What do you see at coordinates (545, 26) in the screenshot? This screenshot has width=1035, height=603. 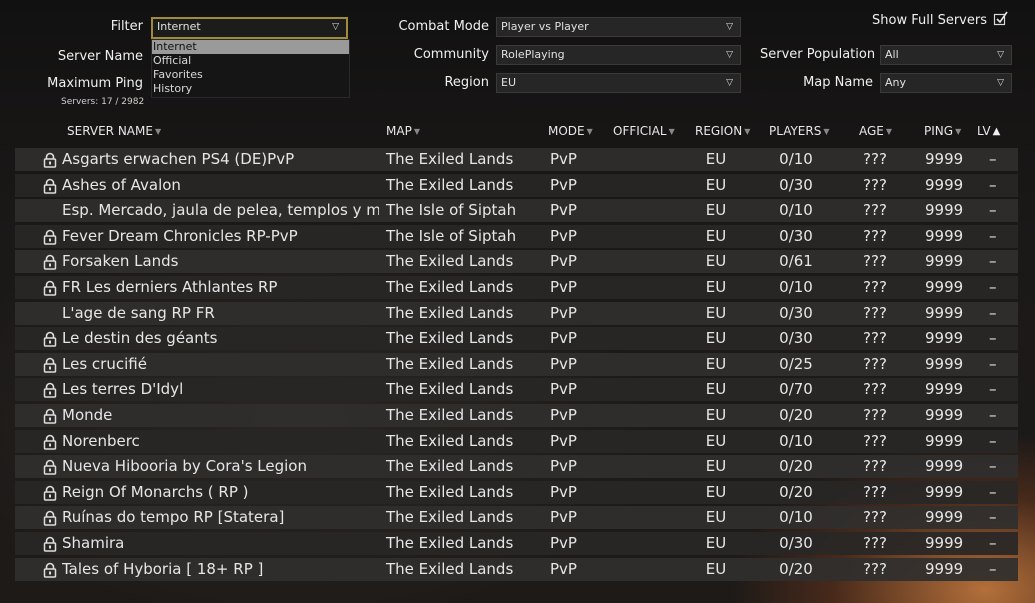 I see `combat-mode-value: Player vs Player` at bounding box center [545, 26].